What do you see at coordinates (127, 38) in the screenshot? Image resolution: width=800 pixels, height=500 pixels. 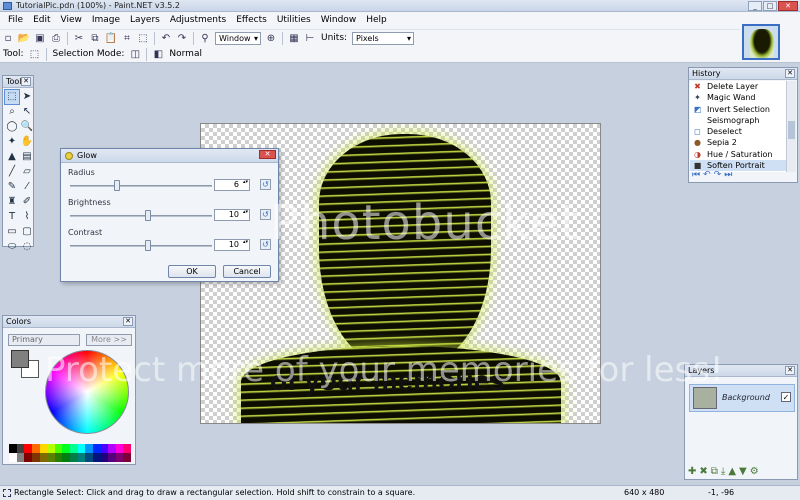 I see `crop-icon: ⌗` at bounding box center [127, 38].